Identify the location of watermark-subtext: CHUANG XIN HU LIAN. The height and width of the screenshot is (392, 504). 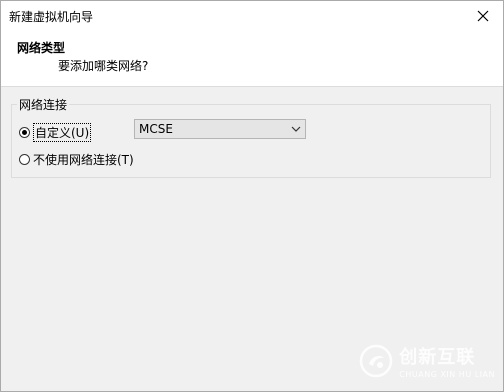
(447, 374).